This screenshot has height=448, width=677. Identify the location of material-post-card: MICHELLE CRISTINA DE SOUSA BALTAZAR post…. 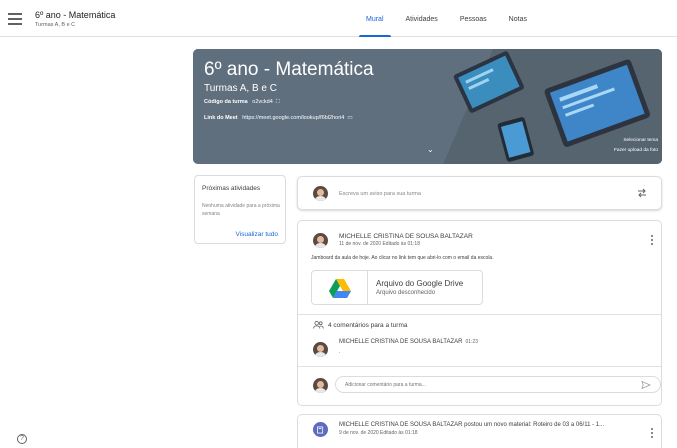
(479, 431).